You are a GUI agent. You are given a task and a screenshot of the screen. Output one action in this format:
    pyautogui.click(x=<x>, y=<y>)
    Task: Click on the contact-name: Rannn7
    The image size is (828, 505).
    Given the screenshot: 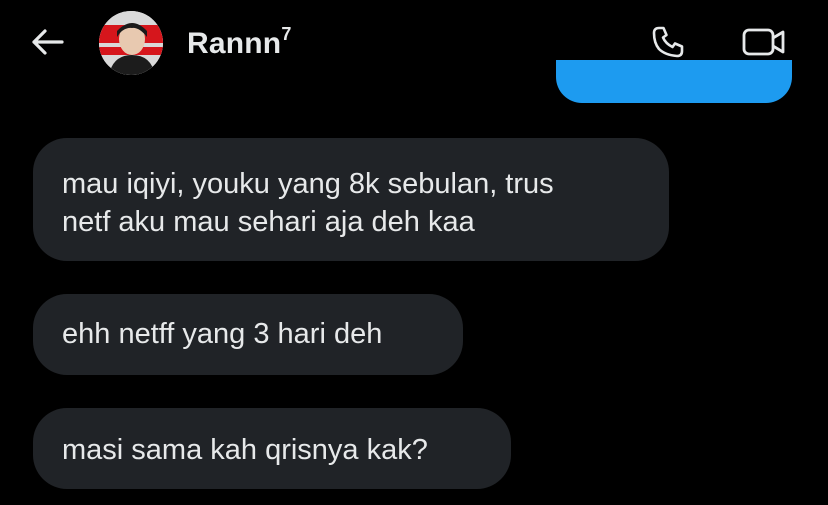 What is the action you would take?
    pyautogui.click(x=239, y=42)
    